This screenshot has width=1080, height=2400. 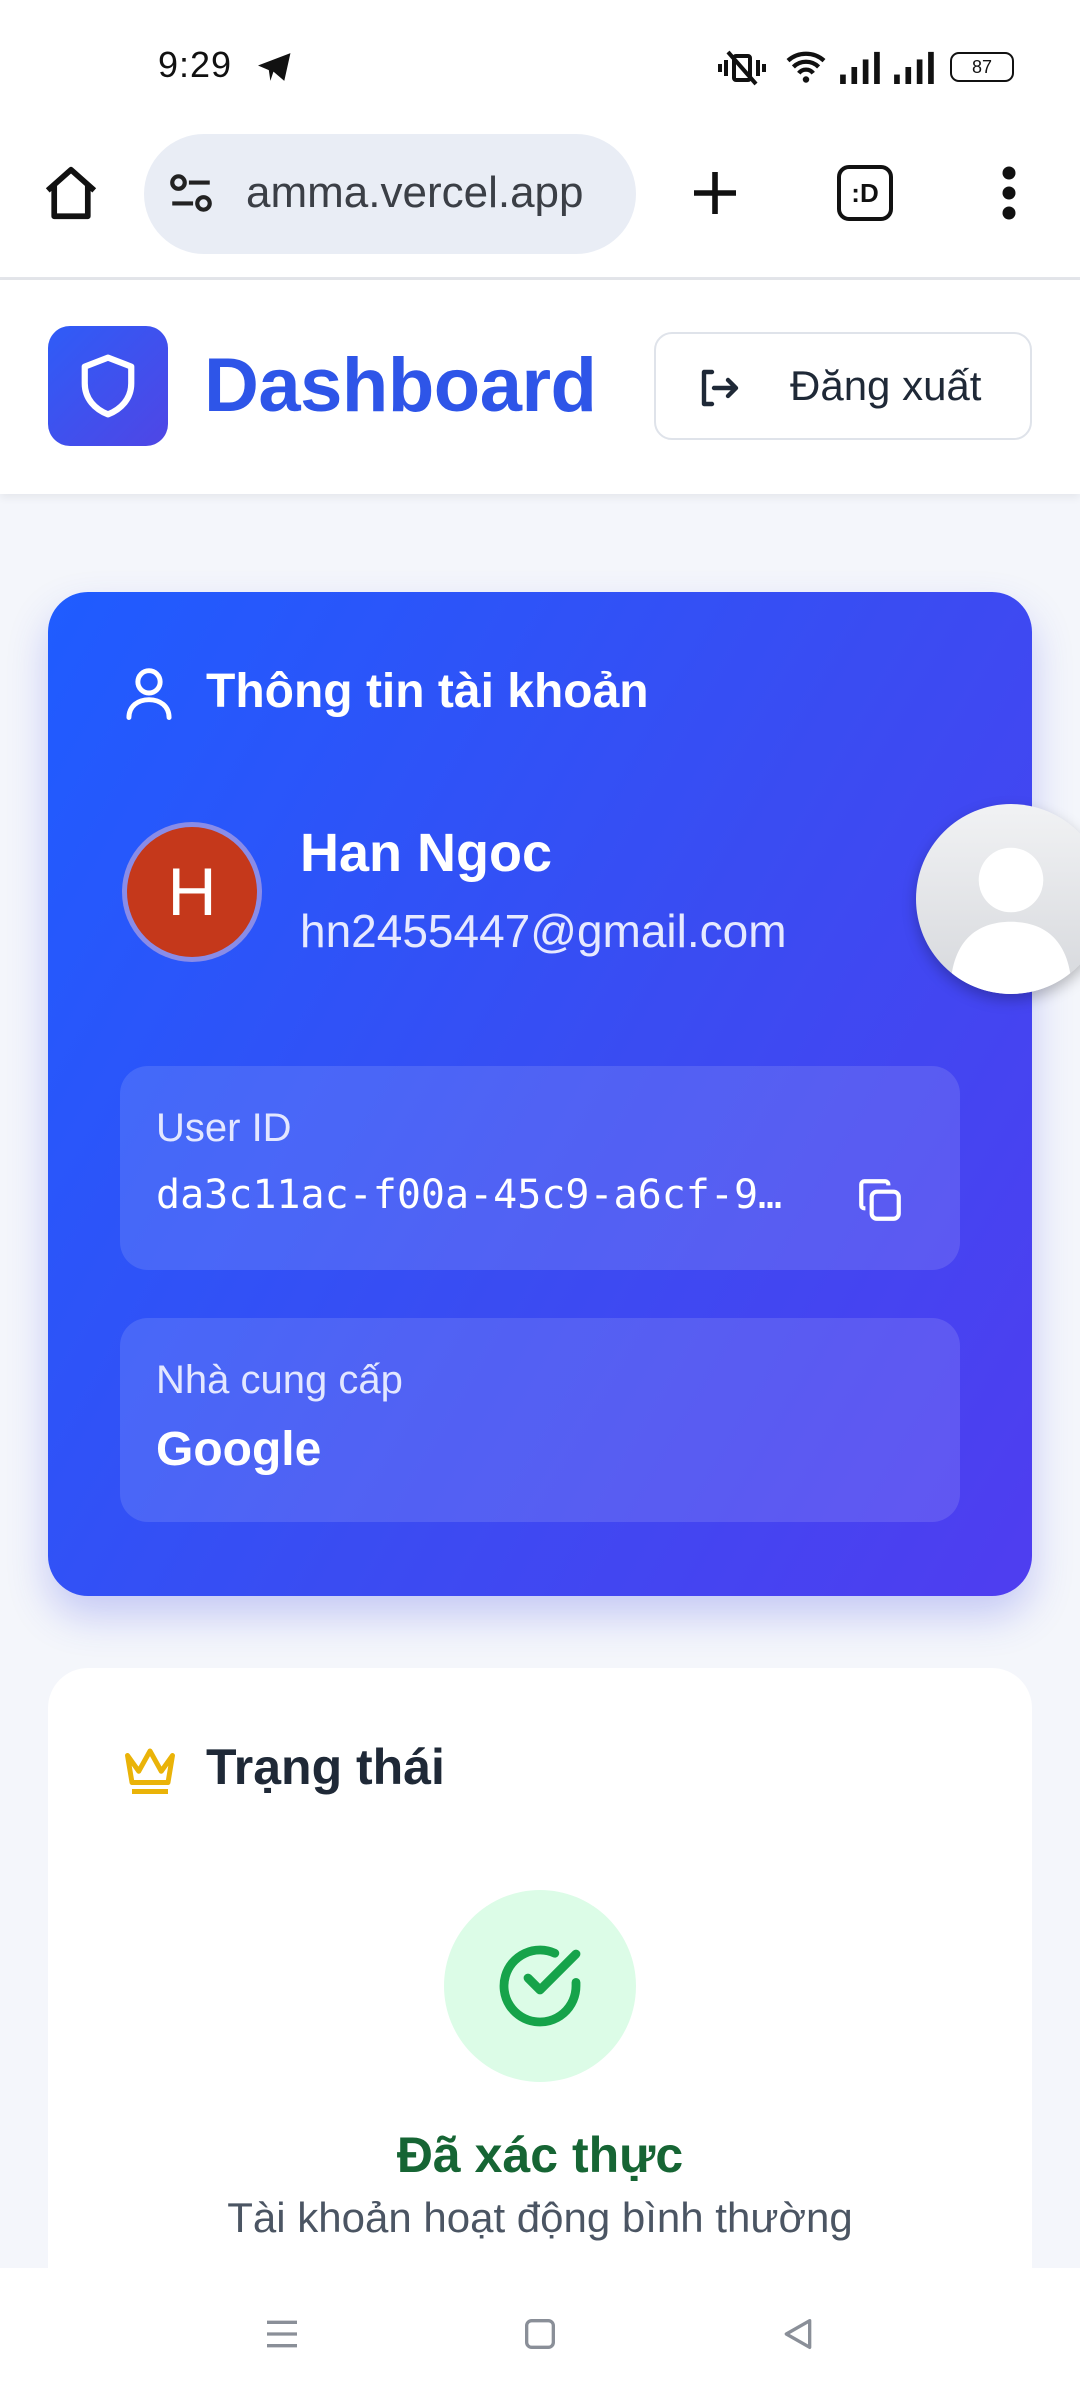 What do you see at coordinates (806, 68) in the screenshot?
I see `wifi-icon` at bounding box center [806, 68].